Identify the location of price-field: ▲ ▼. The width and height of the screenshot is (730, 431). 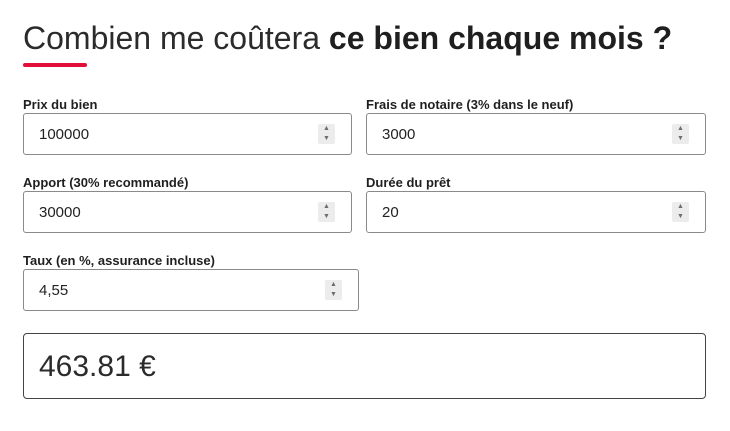
(187, 134).